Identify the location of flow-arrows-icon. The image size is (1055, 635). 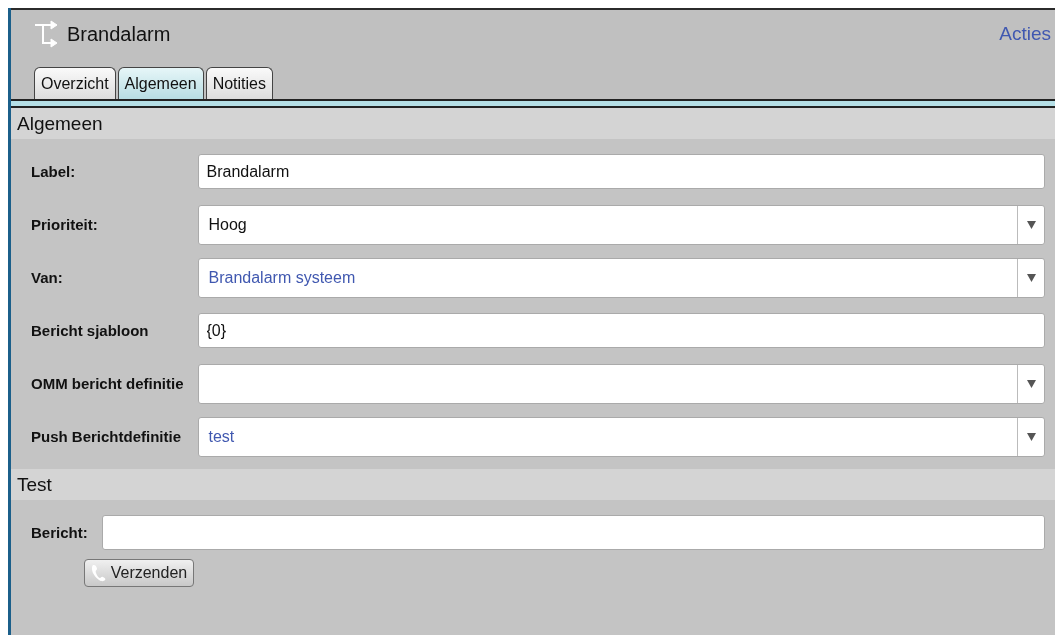
(46, 34).